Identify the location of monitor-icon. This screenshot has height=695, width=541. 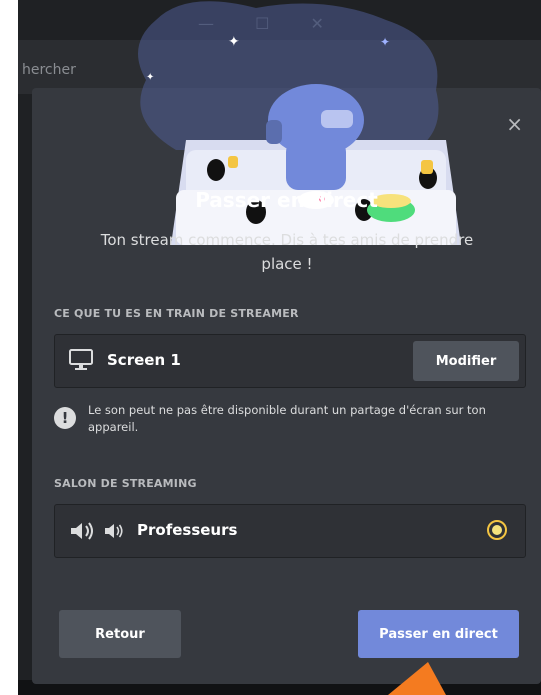
(81, 359).